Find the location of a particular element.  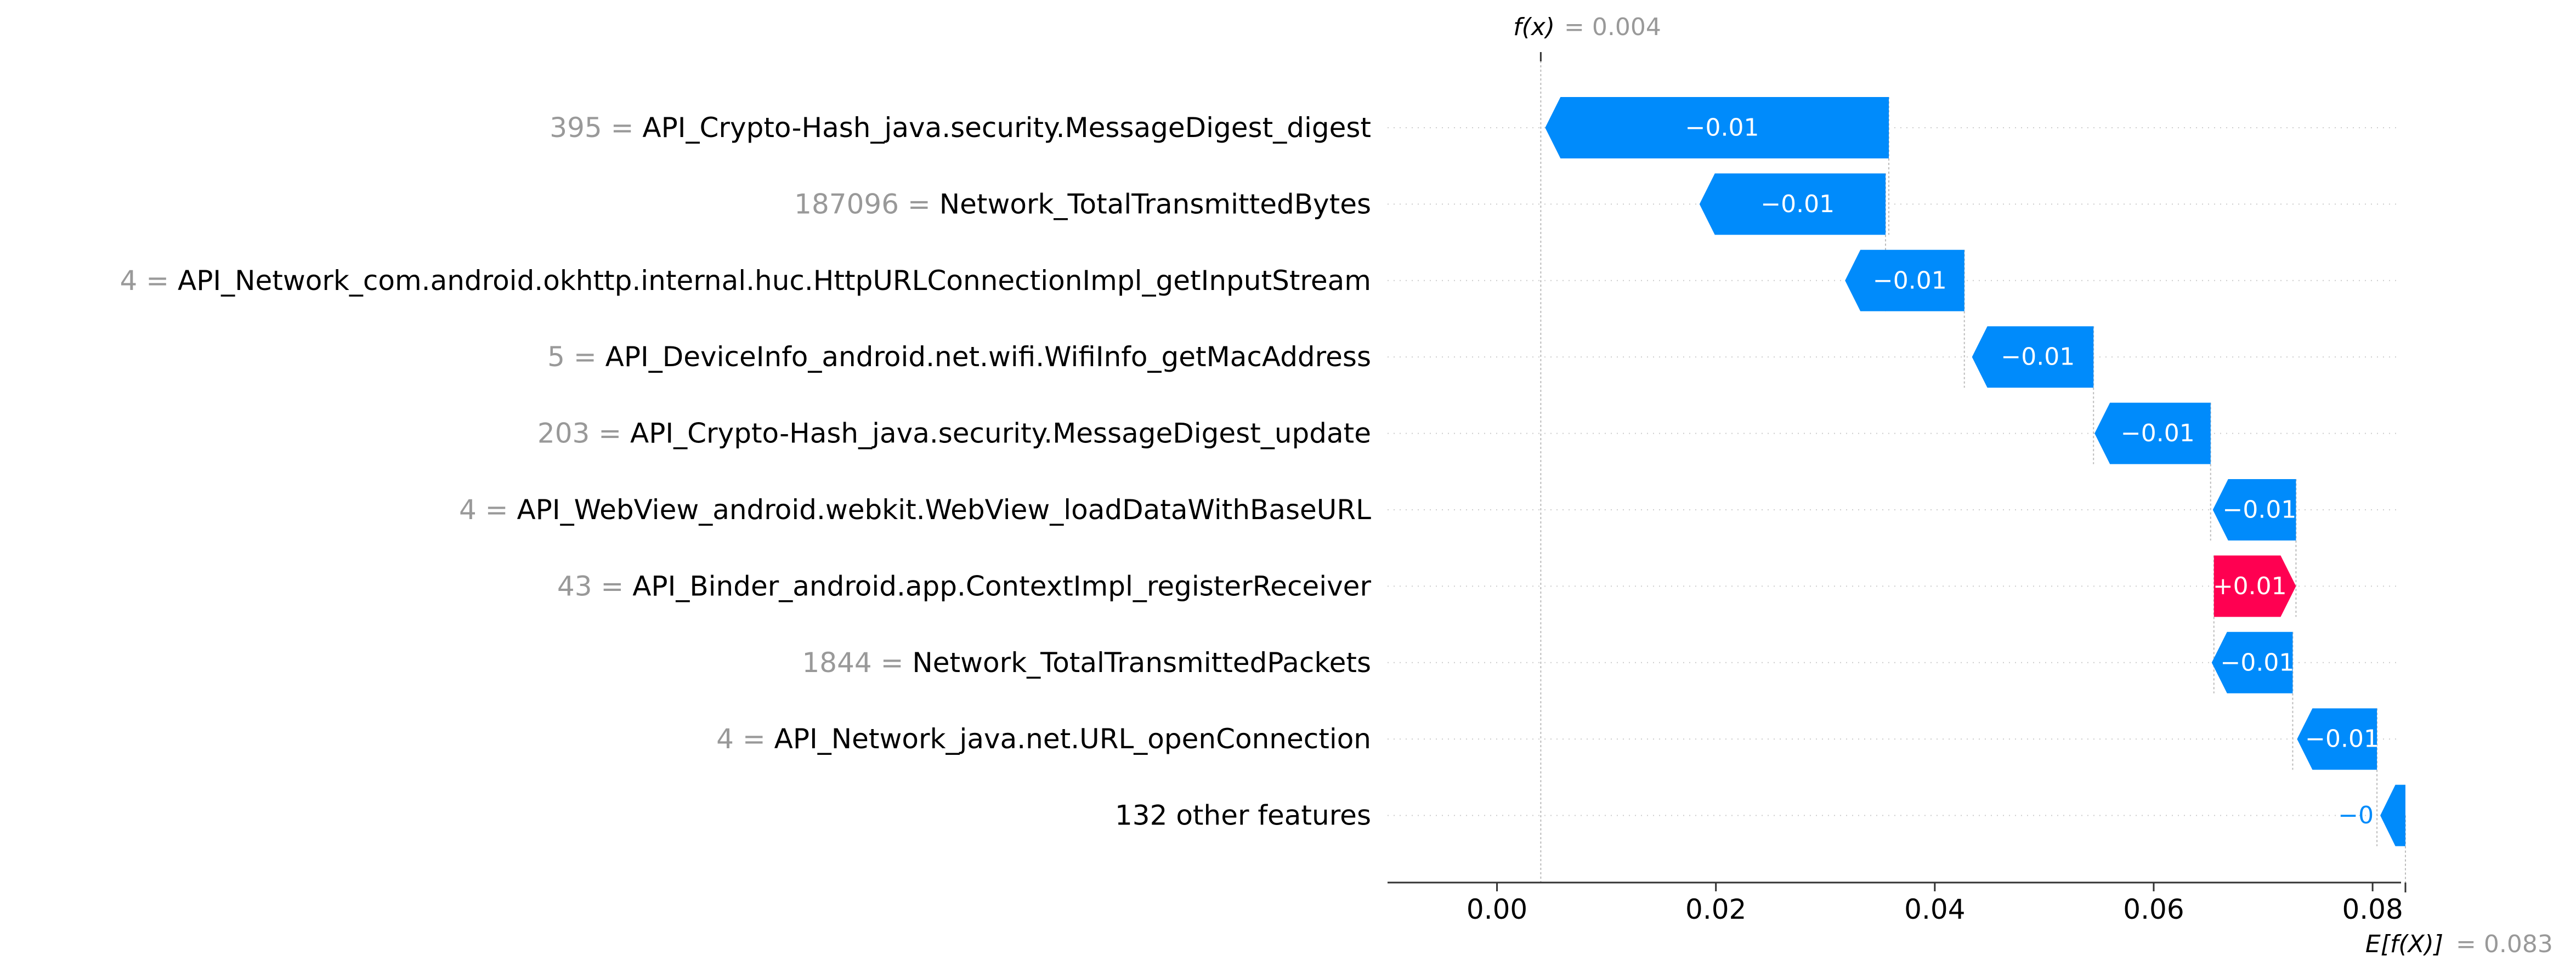

base-value-value: = 0.083 is located at coordinates (2505, 944).